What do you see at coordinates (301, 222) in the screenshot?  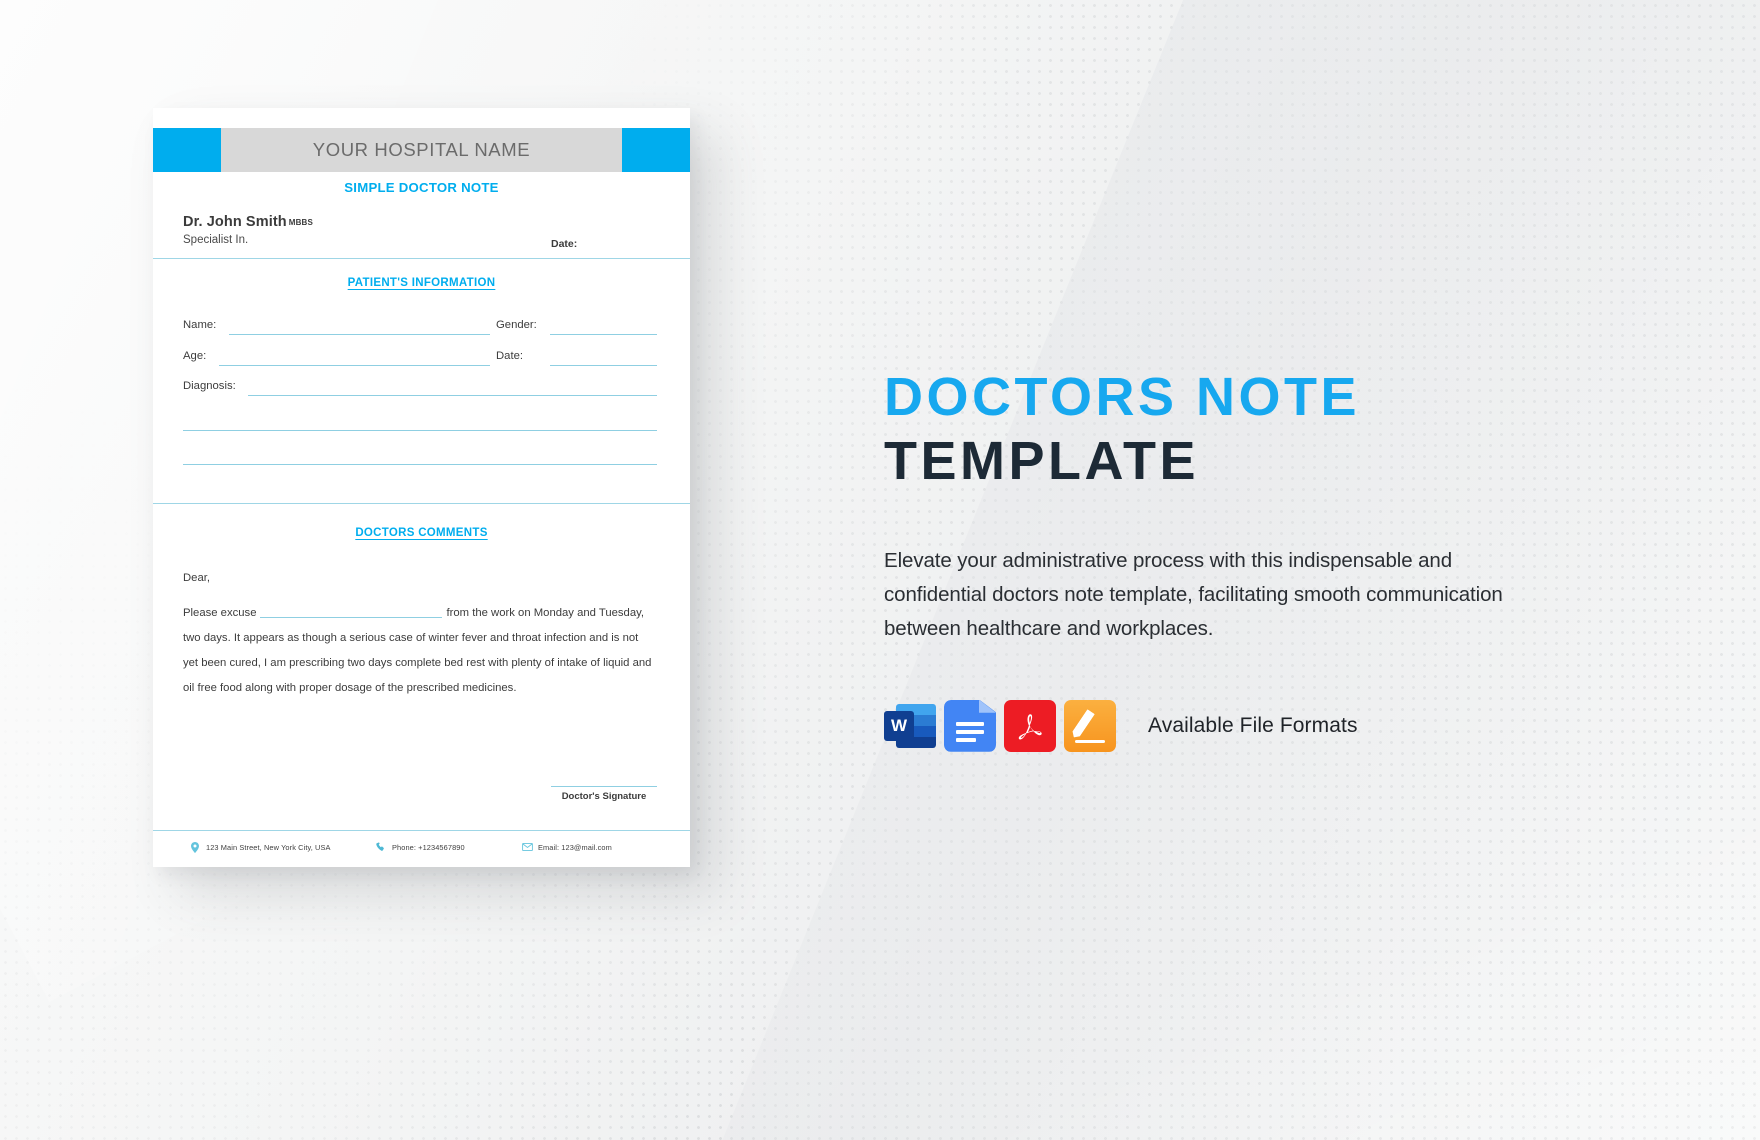 I see `doctor-degree: MBBS` at bounding box center [301, 222].